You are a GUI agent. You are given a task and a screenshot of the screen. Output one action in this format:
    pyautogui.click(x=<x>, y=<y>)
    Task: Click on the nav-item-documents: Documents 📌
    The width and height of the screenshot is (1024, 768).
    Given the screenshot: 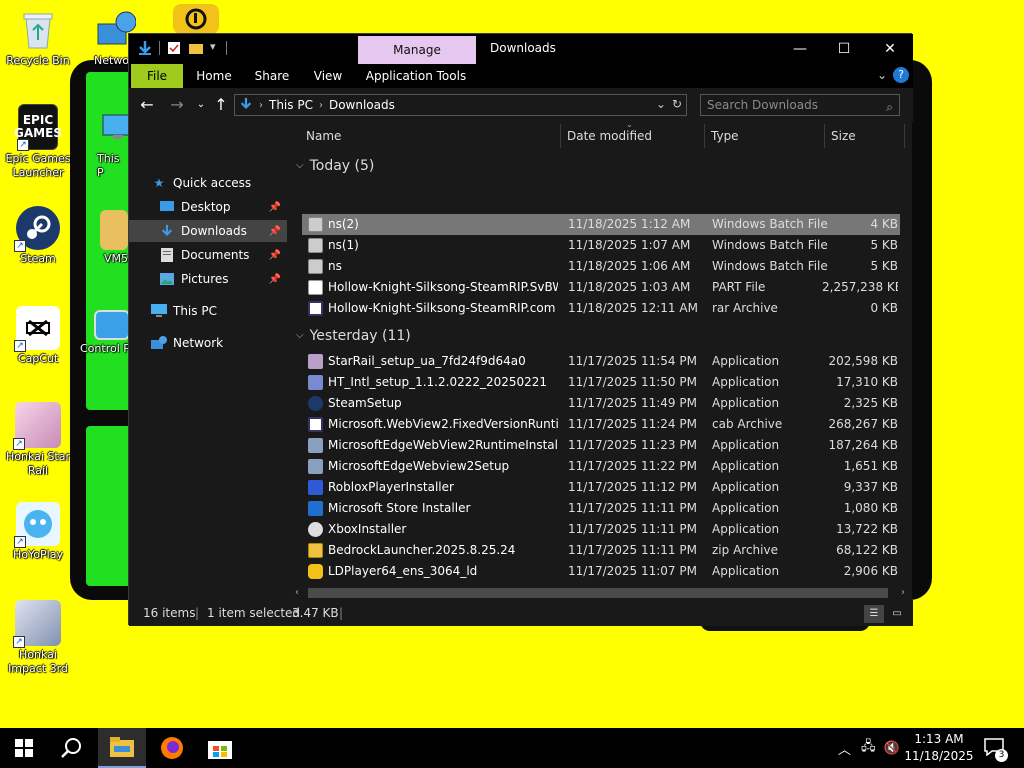 What is the action you would take?
    pyautogui.click(x=208, y=255)
    